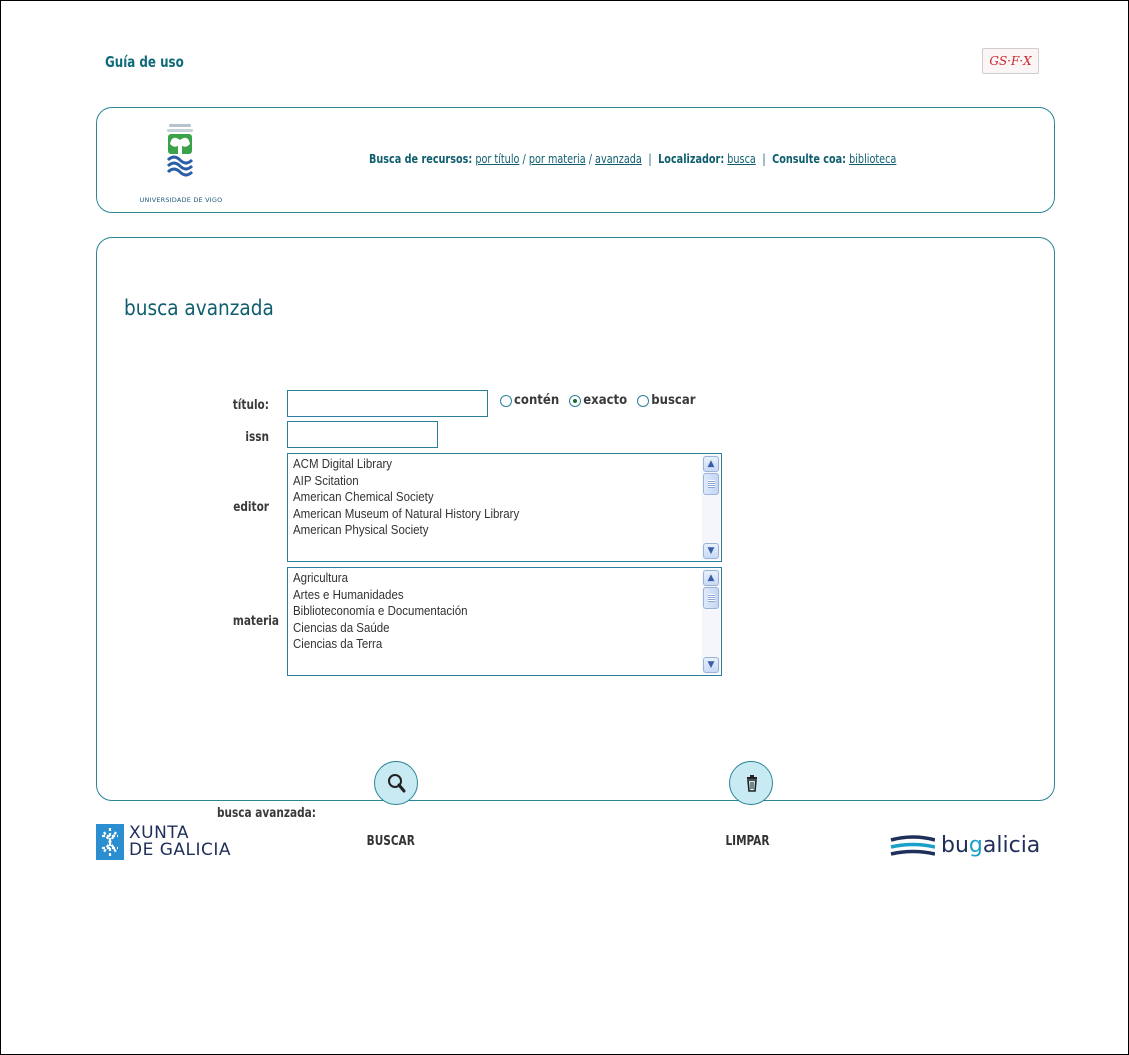 The width and height of the screenshot is (1129, 1055). What do you see at coordinates (199, 308) in the screenshot?
I see `section-title: busca avanzada` at bounding box center [199, 308].